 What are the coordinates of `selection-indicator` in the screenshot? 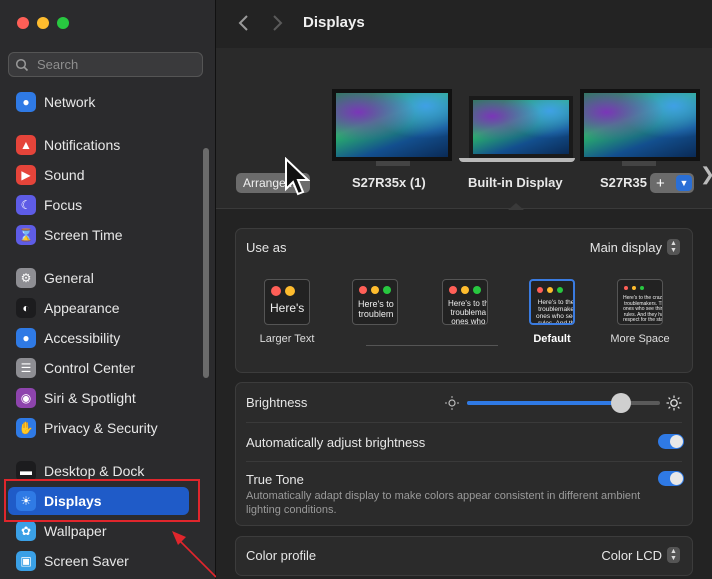 It's located at (516, 206).